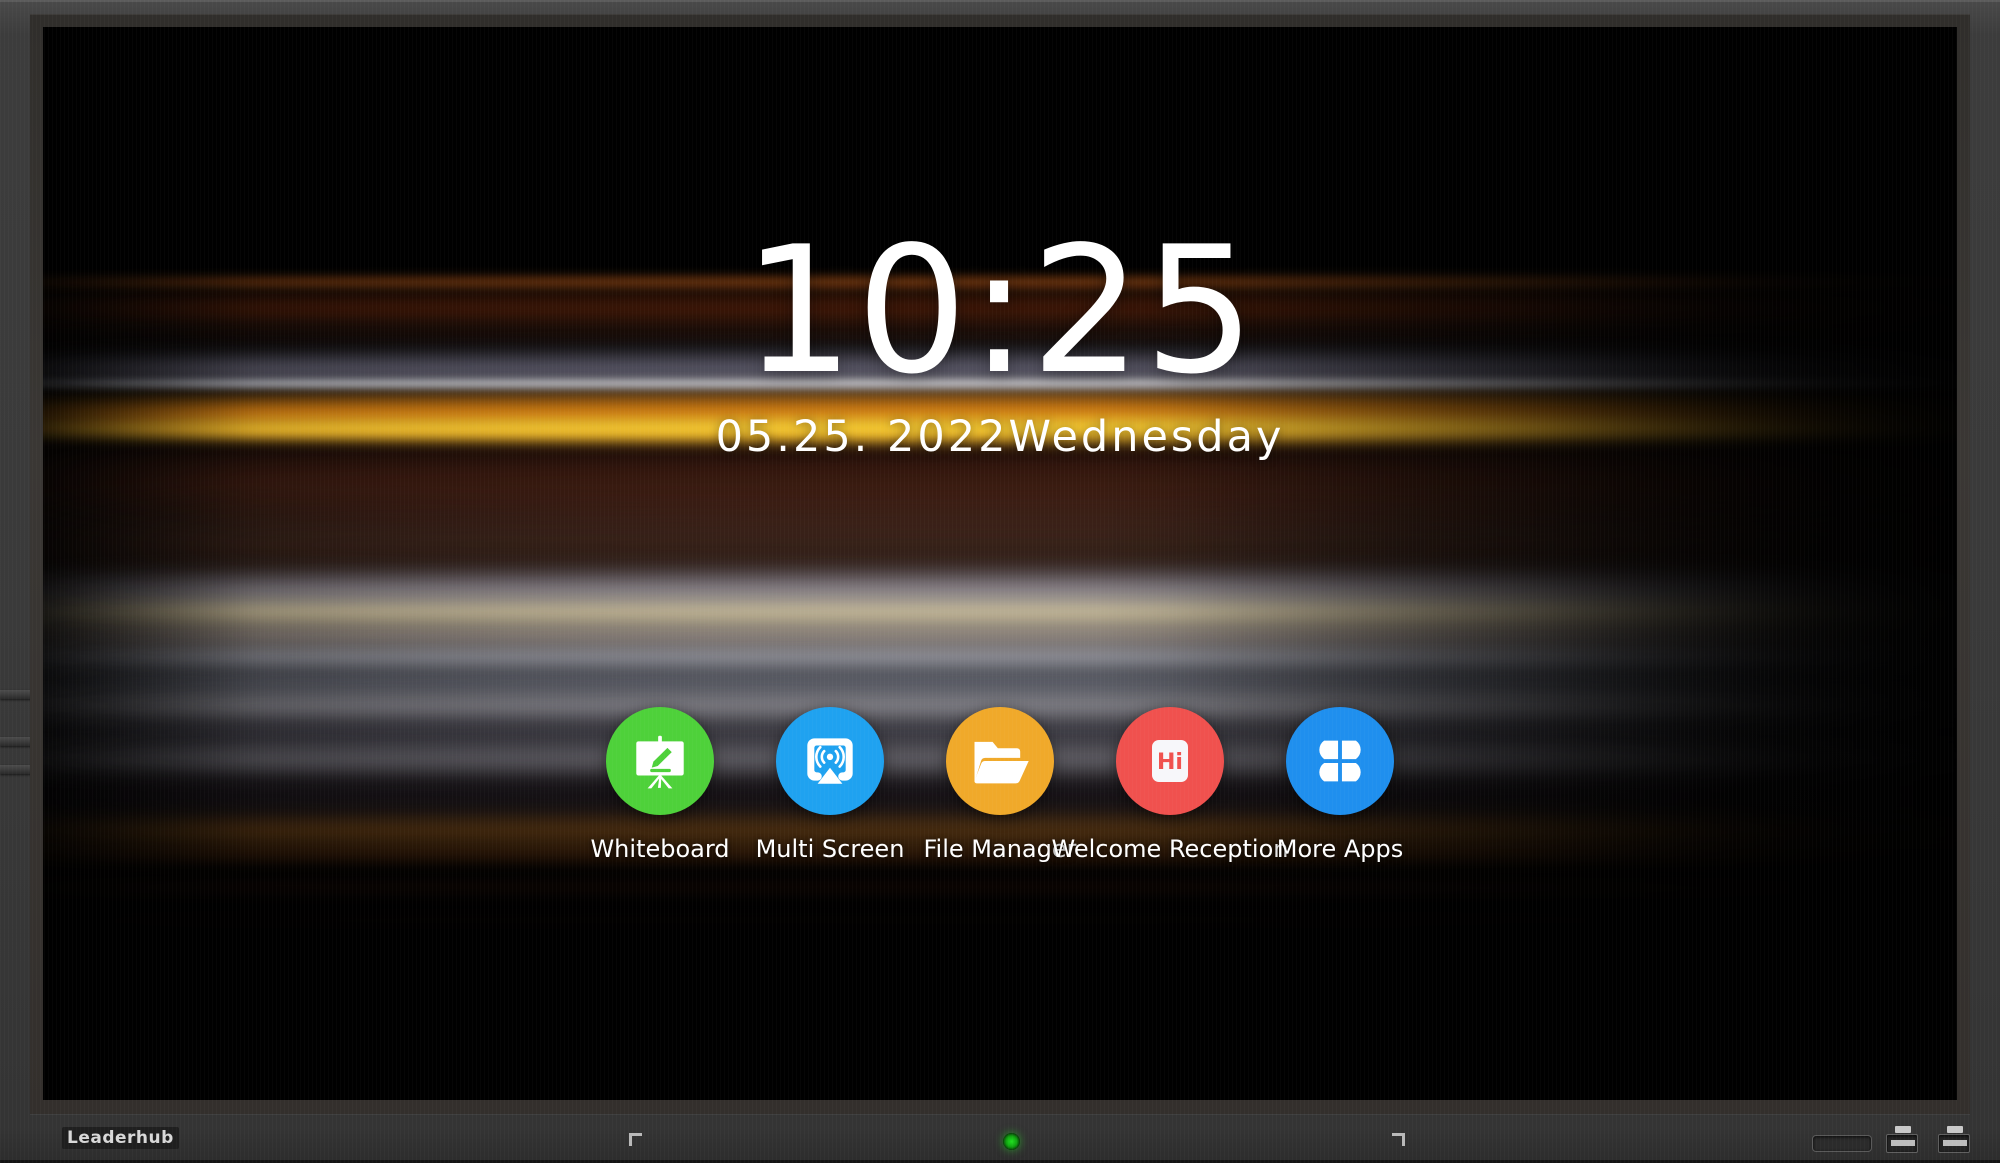  What do you see at coordinates (830, 761) in the screenshot?
I see `screen-cast-icon` at bounding box center [830, 761].